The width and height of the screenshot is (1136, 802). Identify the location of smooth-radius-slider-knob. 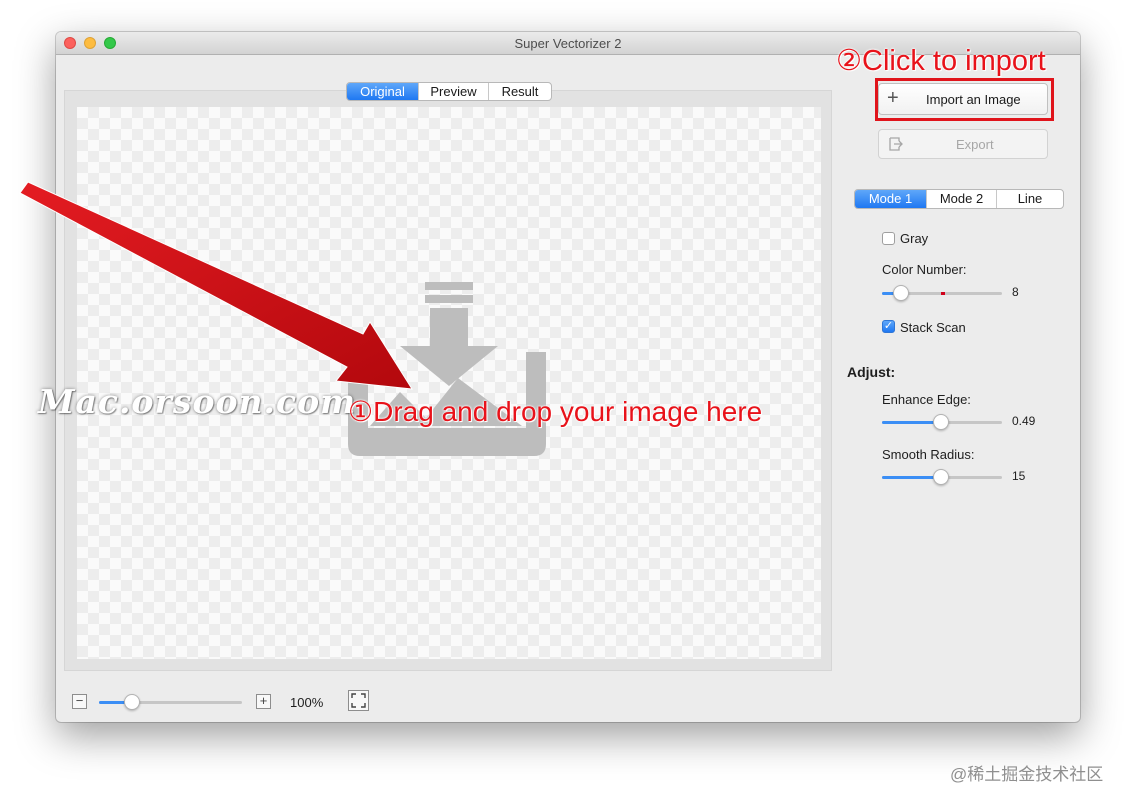
(941, 477).